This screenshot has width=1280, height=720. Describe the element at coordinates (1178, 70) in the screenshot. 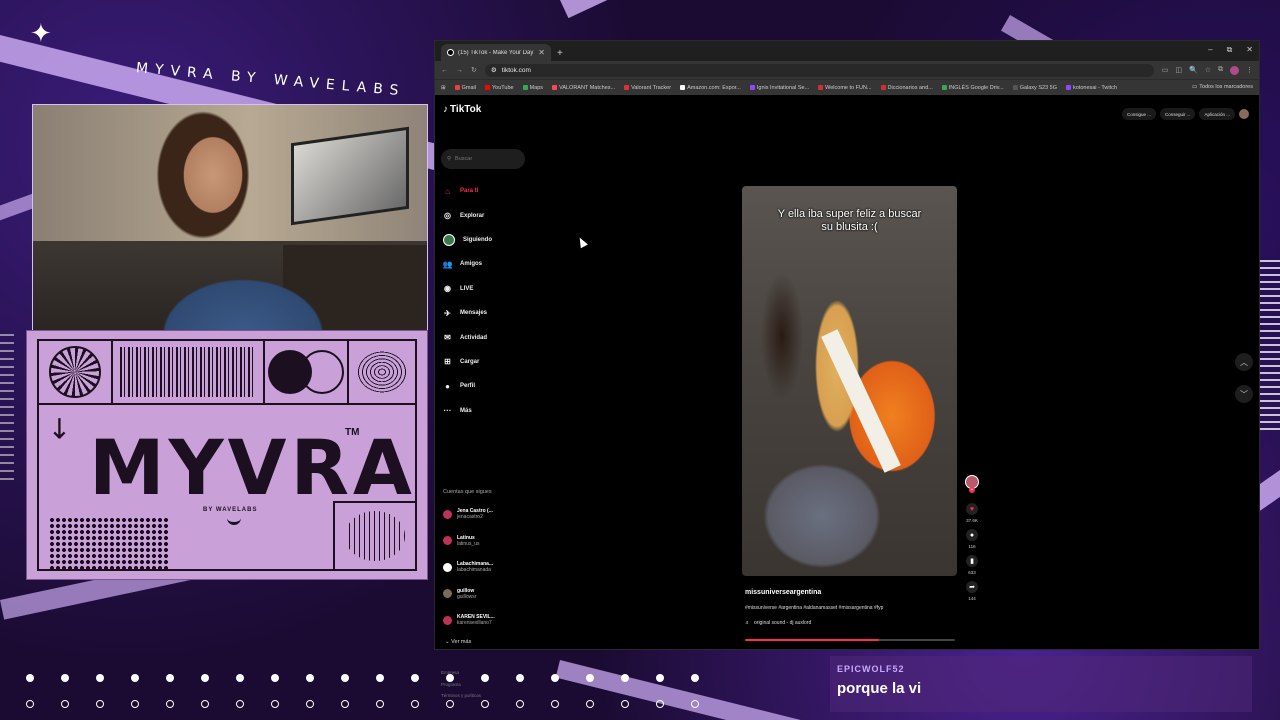

I see `screenshot-icon: ◫` at that location.